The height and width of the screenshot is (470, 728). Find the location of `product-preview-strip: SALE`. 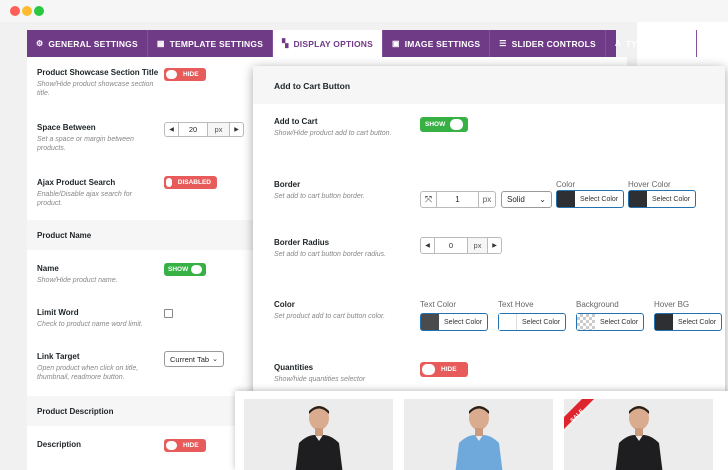

product-preview-strip: SALE is located at coordinates (481, 430).